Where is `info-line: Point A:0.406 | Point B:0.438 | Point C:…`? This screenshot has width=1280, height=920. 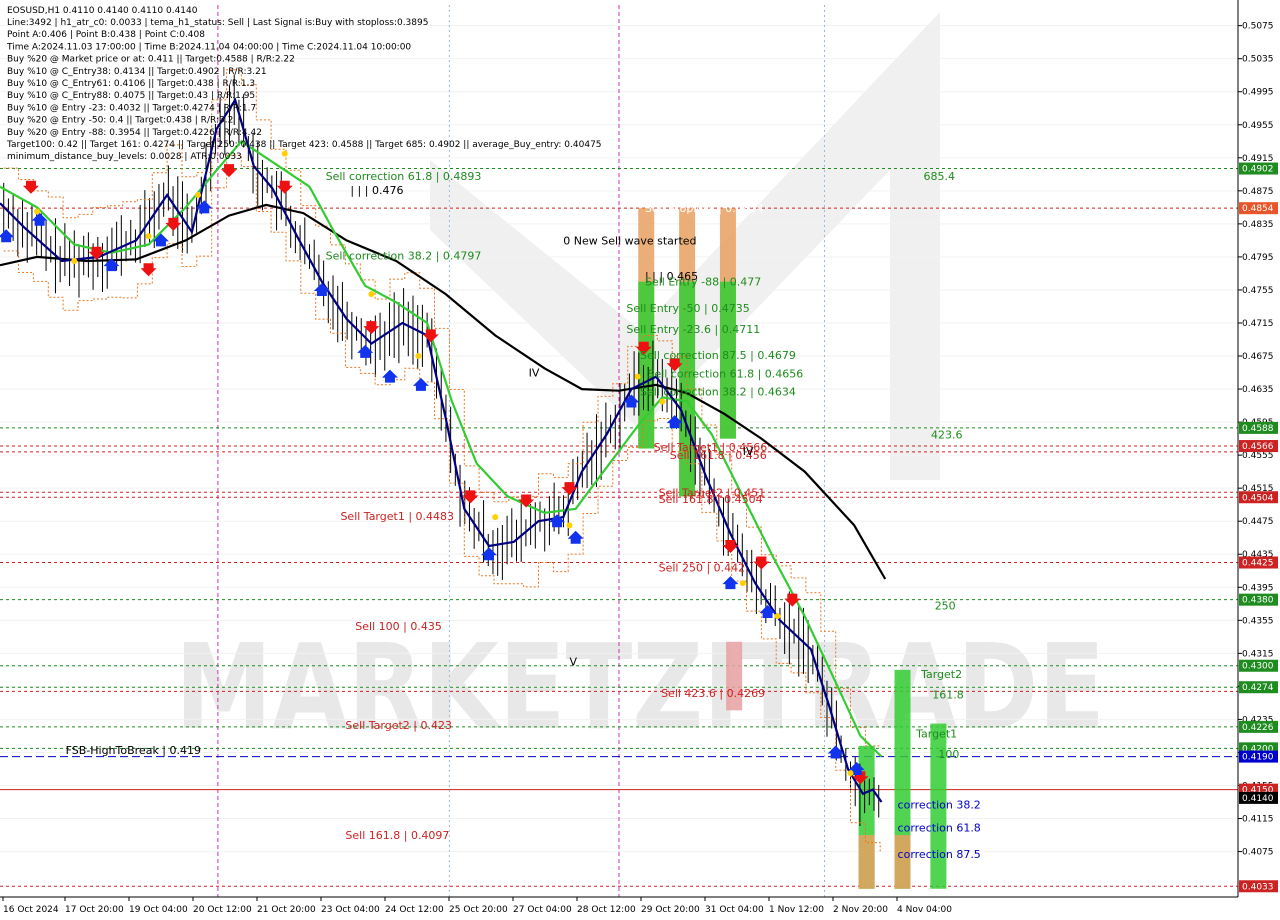 info-line: Point A:0.406 | Point B:0.438 | Point C:… is located at coordinates (106, 35).